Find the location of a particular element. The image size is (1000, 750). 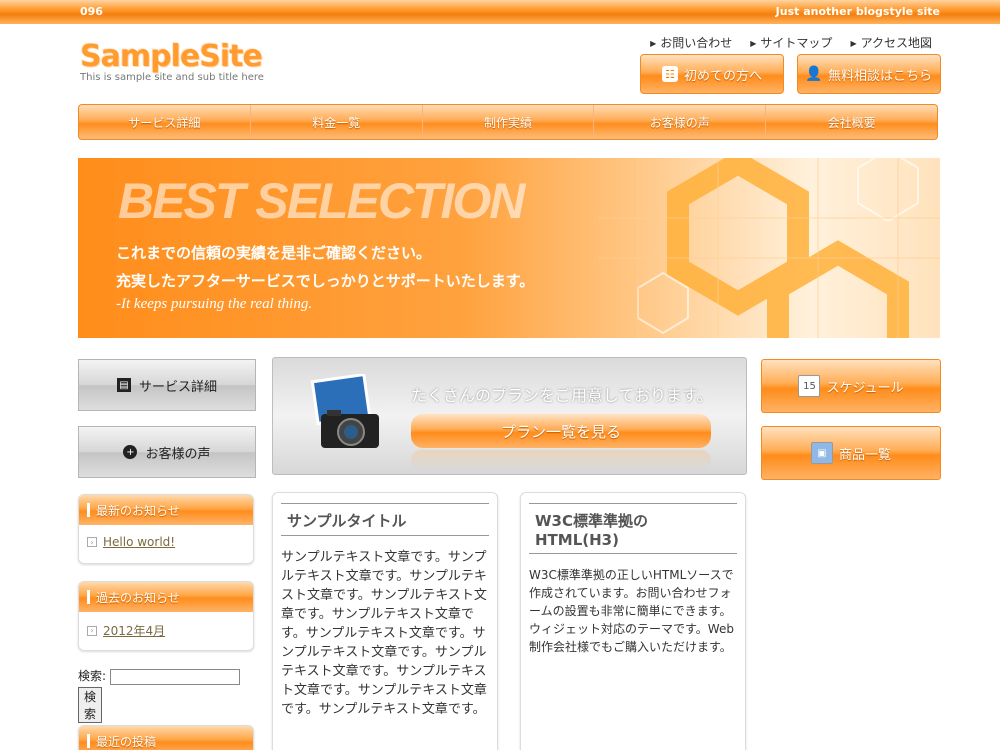

nav-works: 制作実績 is located at coordinates (509, 122).